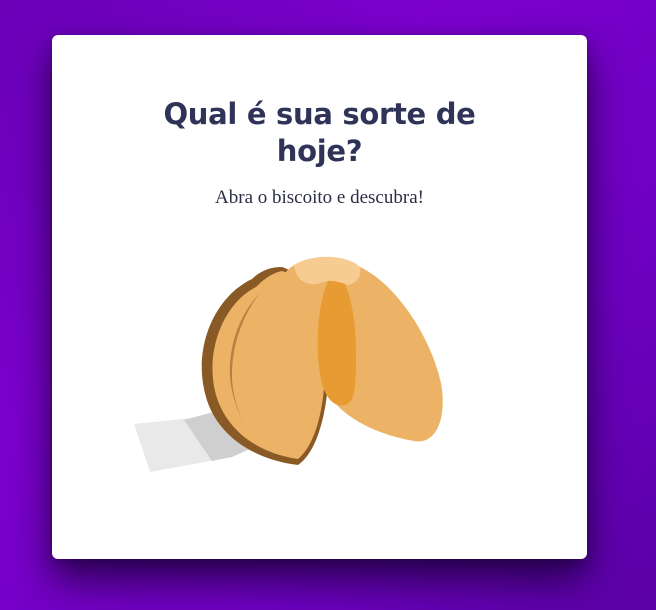  I want to click on cookie-highlight, so click(327, 270).